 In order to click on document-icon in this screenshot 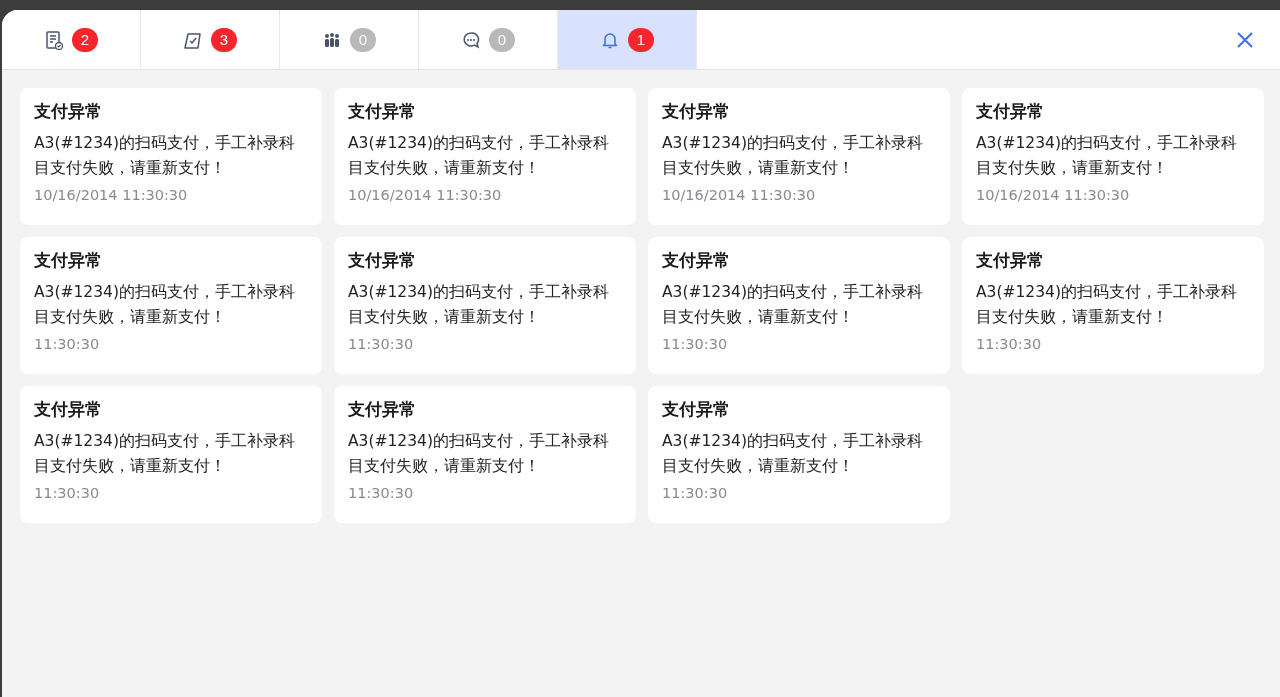, I will do `click(54, 39)`.